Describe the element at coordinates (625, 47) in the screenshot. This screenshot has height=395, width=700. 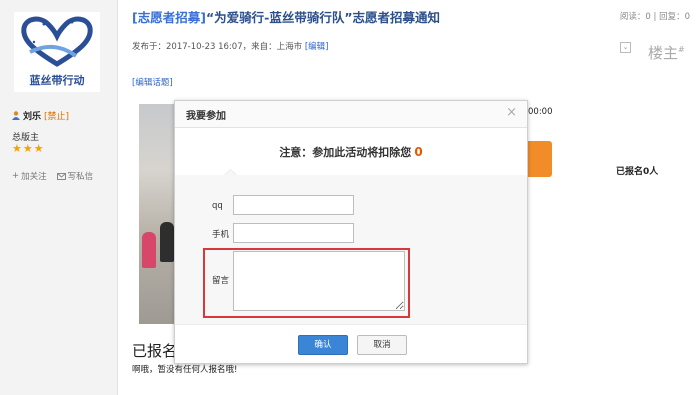
I see `chevron-down-icon: ⌄` at that location.